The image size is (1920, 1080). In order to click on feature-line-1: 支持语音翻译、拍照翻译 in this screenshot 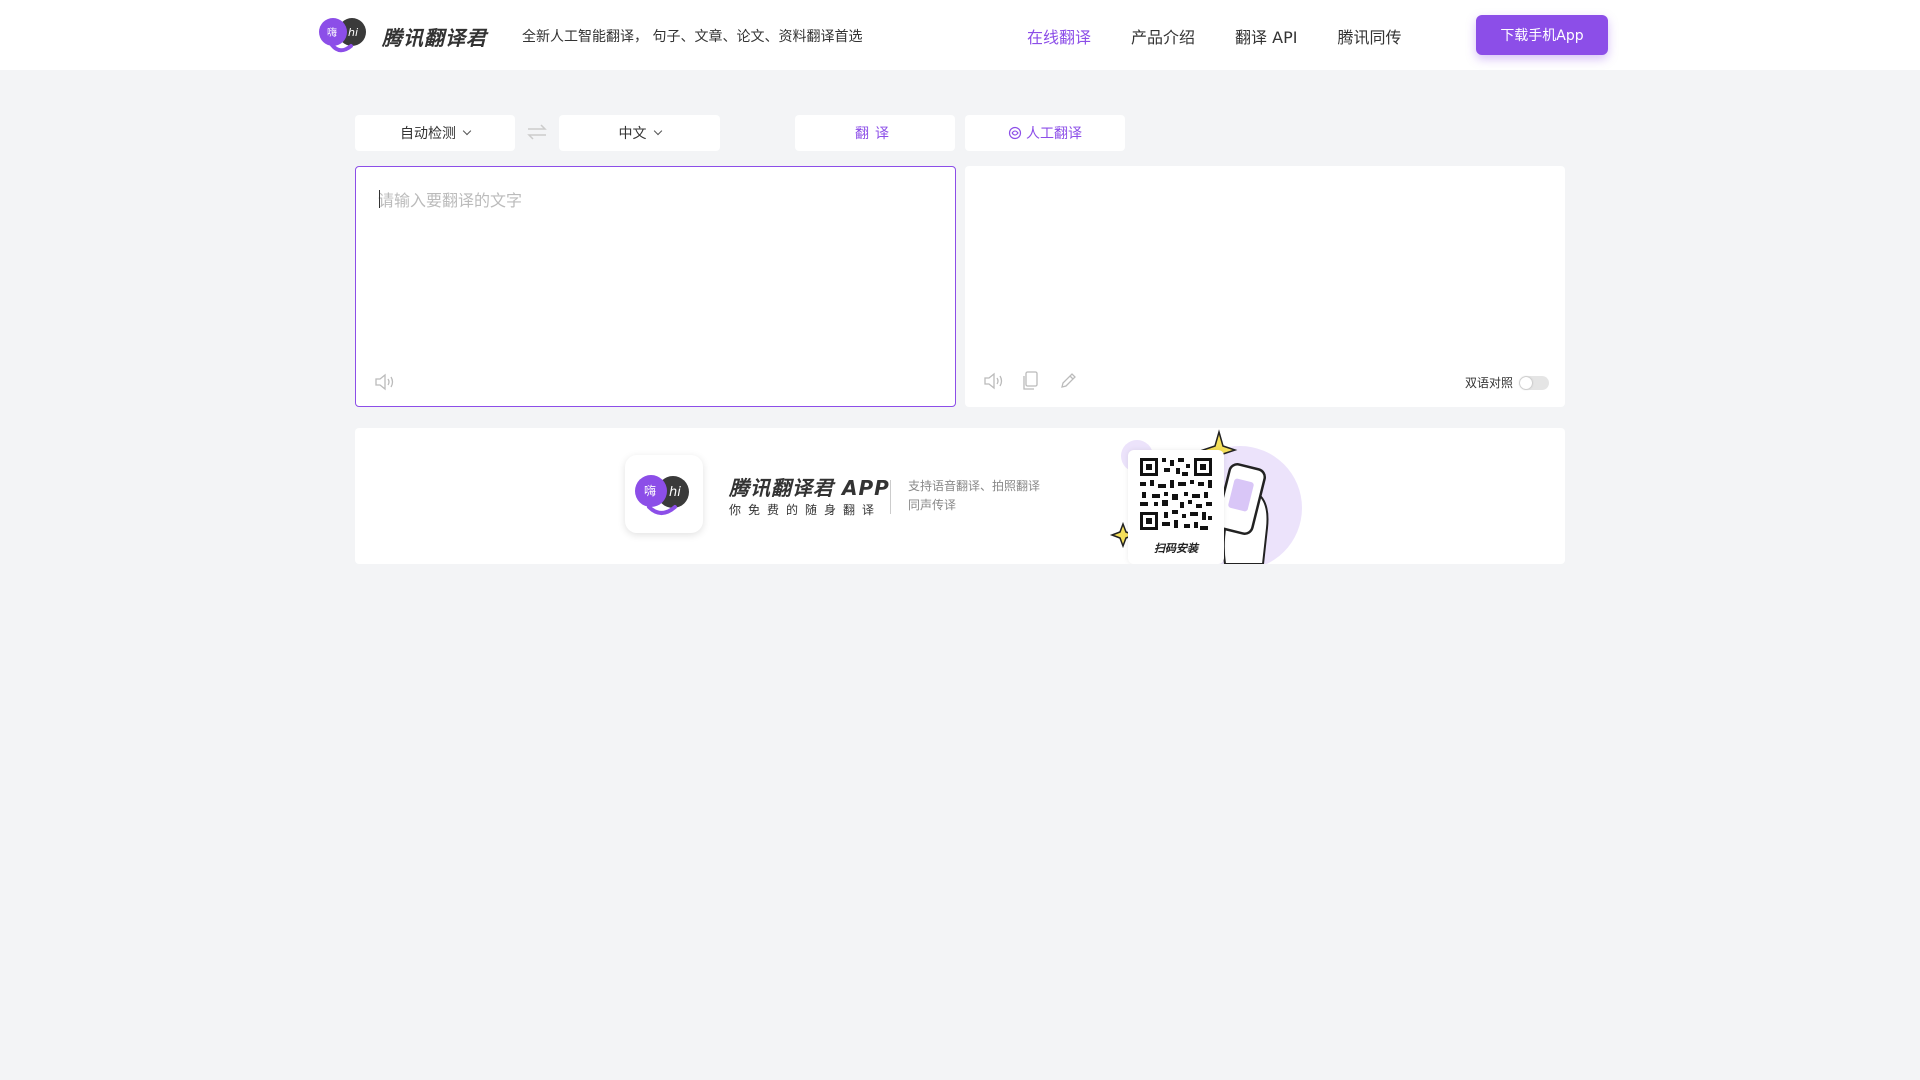, I will do `click(974, 486)`.